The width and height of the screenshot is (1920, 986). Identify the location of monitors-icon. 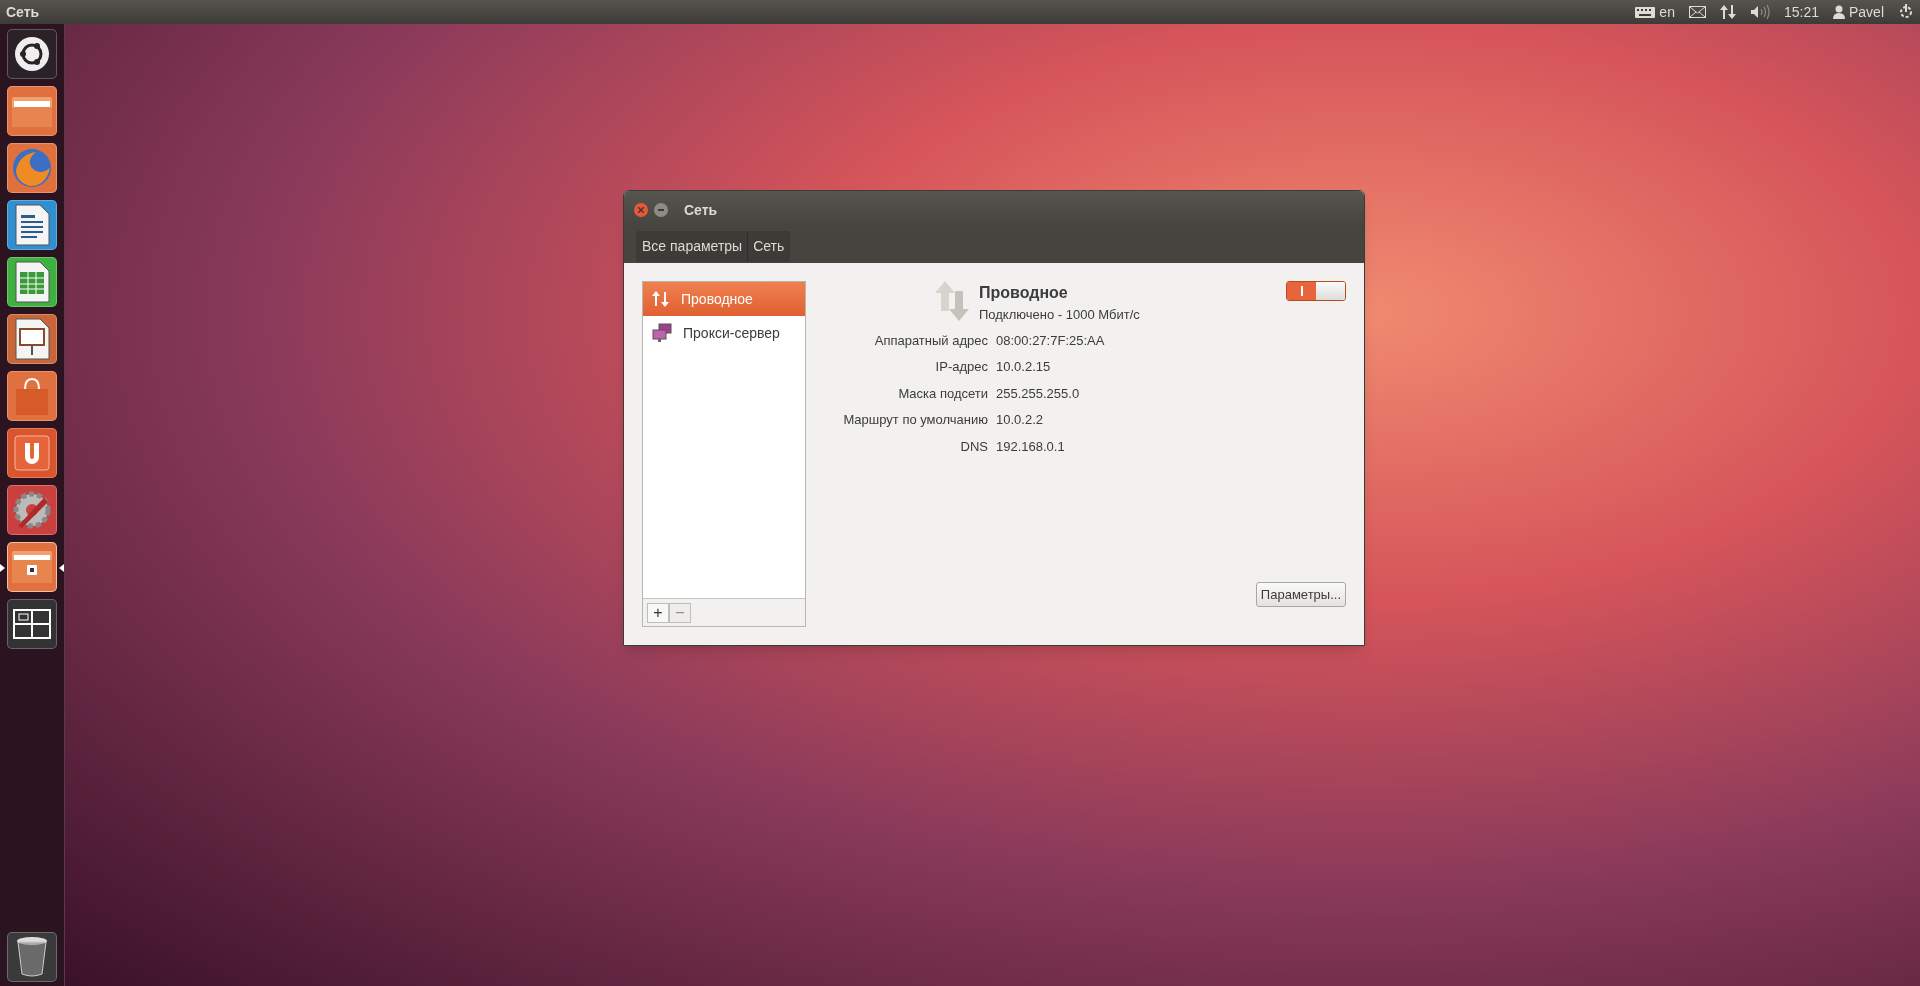
(662, 333).